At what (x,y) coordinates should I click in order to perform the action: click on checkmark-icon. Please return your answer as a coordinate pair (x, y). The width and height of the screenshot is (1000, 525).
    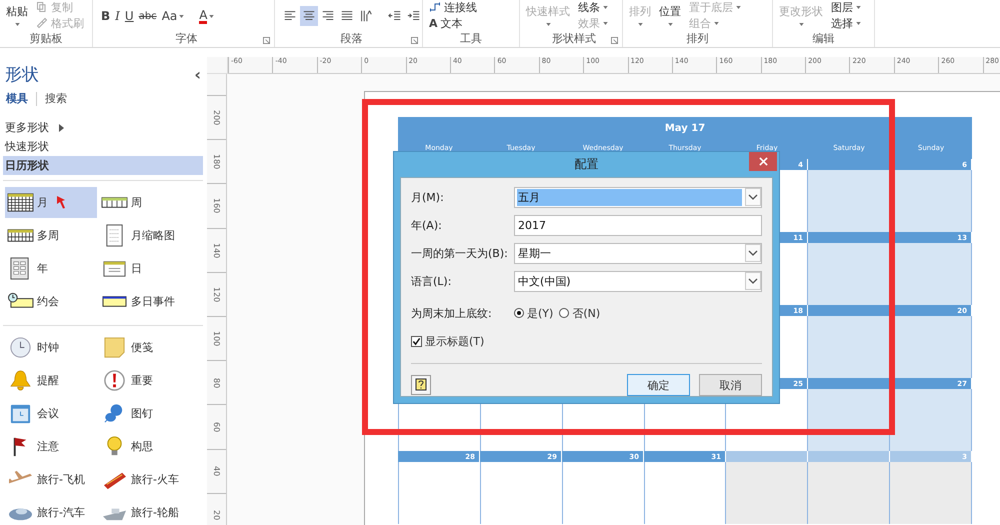
    Looking at the image, I should click on (416, 341).